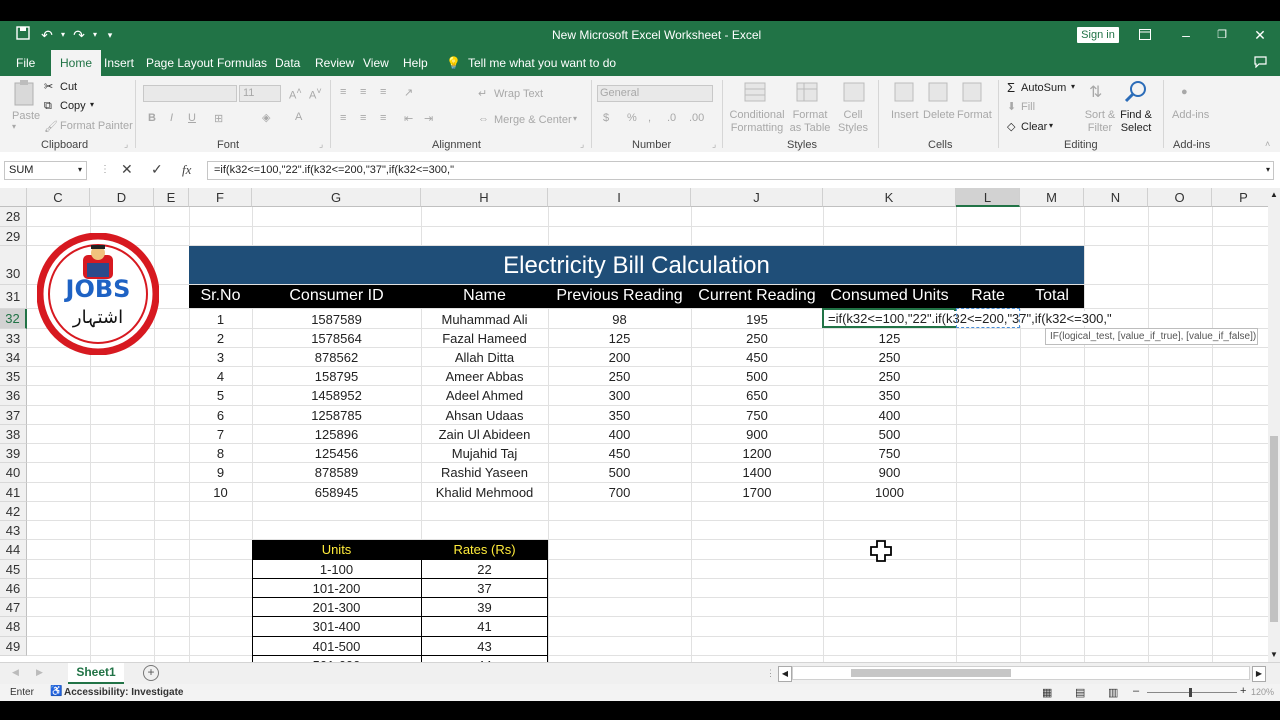  What do you see at coordinates (1262, 692) in the screenshot?
I see `zoom-level: 120%` at bounding box center [1262, 692].